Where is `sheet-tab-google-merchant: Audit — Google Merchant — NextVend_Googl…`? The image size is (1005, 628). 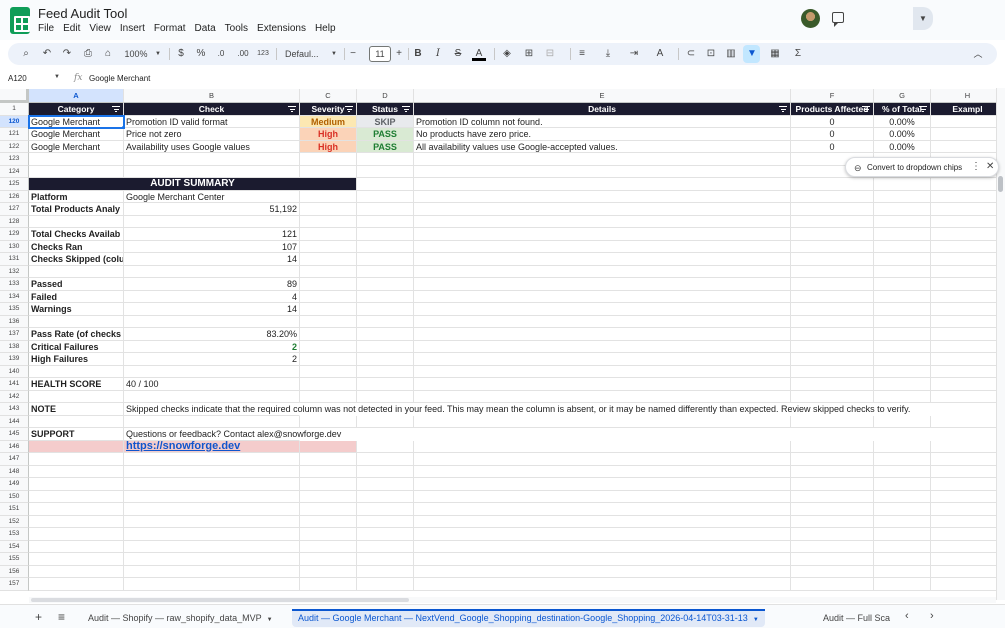 sheet-tab-google-merchant: Audit — Google Merchant — NextVend_Googl… is located at coordinates (528, 618).